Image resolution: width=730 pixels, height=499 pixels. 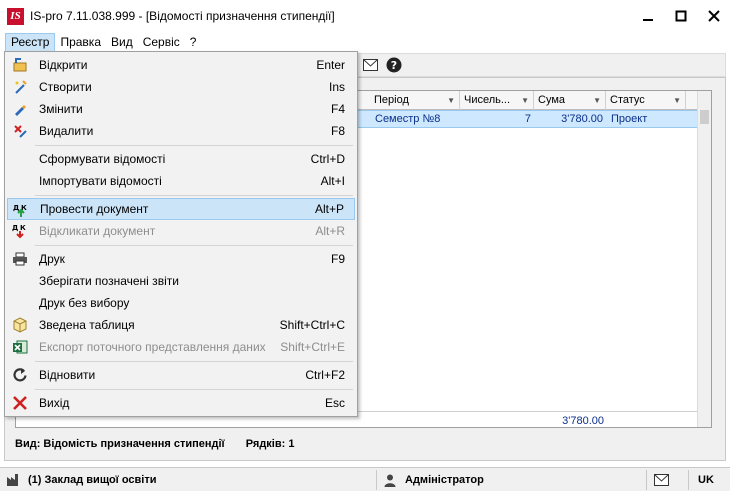 I want to click on total-sum: 3'780.00, so click(x=583, y=421).